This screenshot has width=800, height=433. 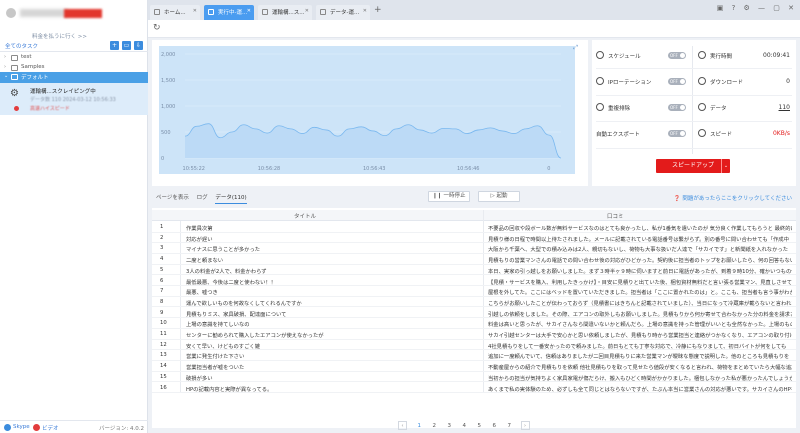 What do you see at coordinates (525, 425) in the screenshot?
I see `next-page-icon: ›` at bounding box center [525, 425].